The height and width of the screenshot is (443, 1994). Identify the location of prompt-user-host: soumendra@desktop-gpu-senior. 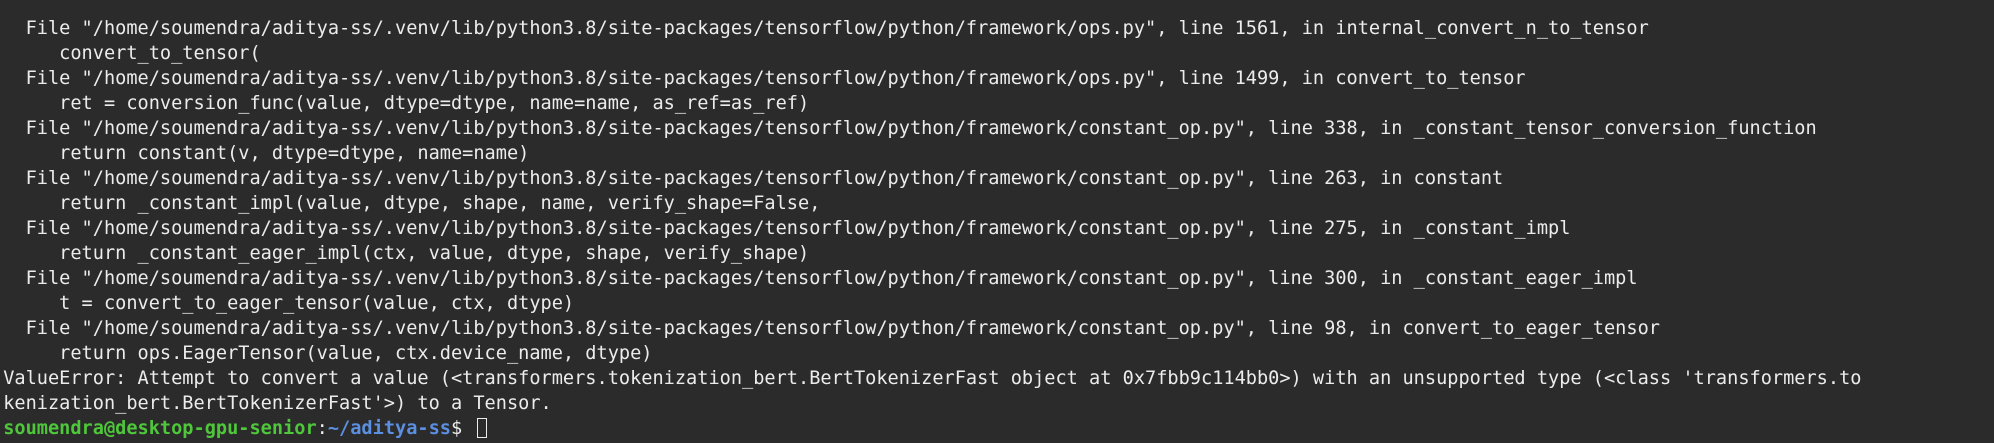
(158, 428).